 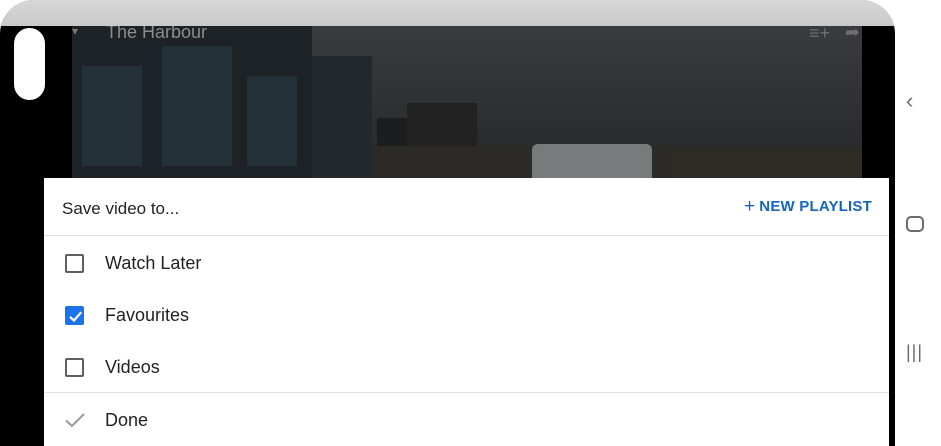 What do you see at coordinates (815, 206) in the screenshot?
I see `new-playlist-label: NEW PLAYLIST` at bounding box center [815, 206].